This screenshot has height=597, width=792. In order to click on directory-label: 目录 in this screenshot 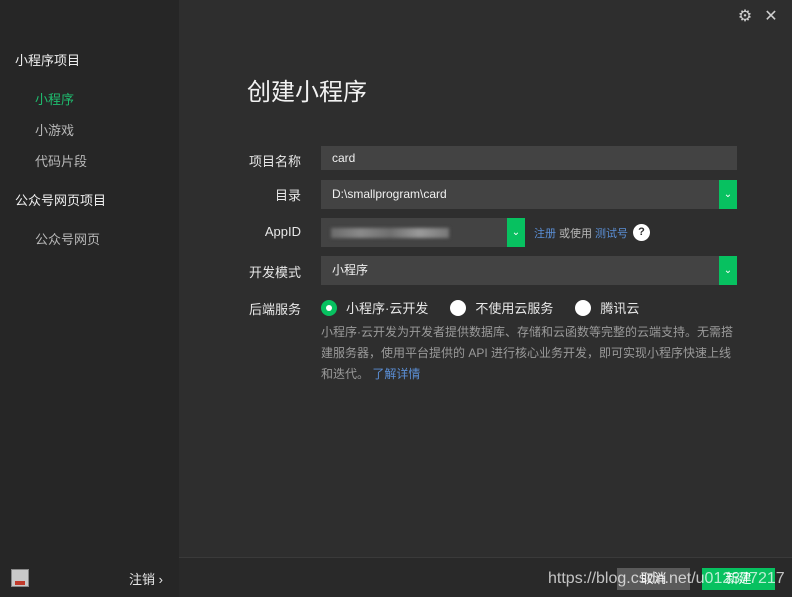, I will do `click(287, 195)`.